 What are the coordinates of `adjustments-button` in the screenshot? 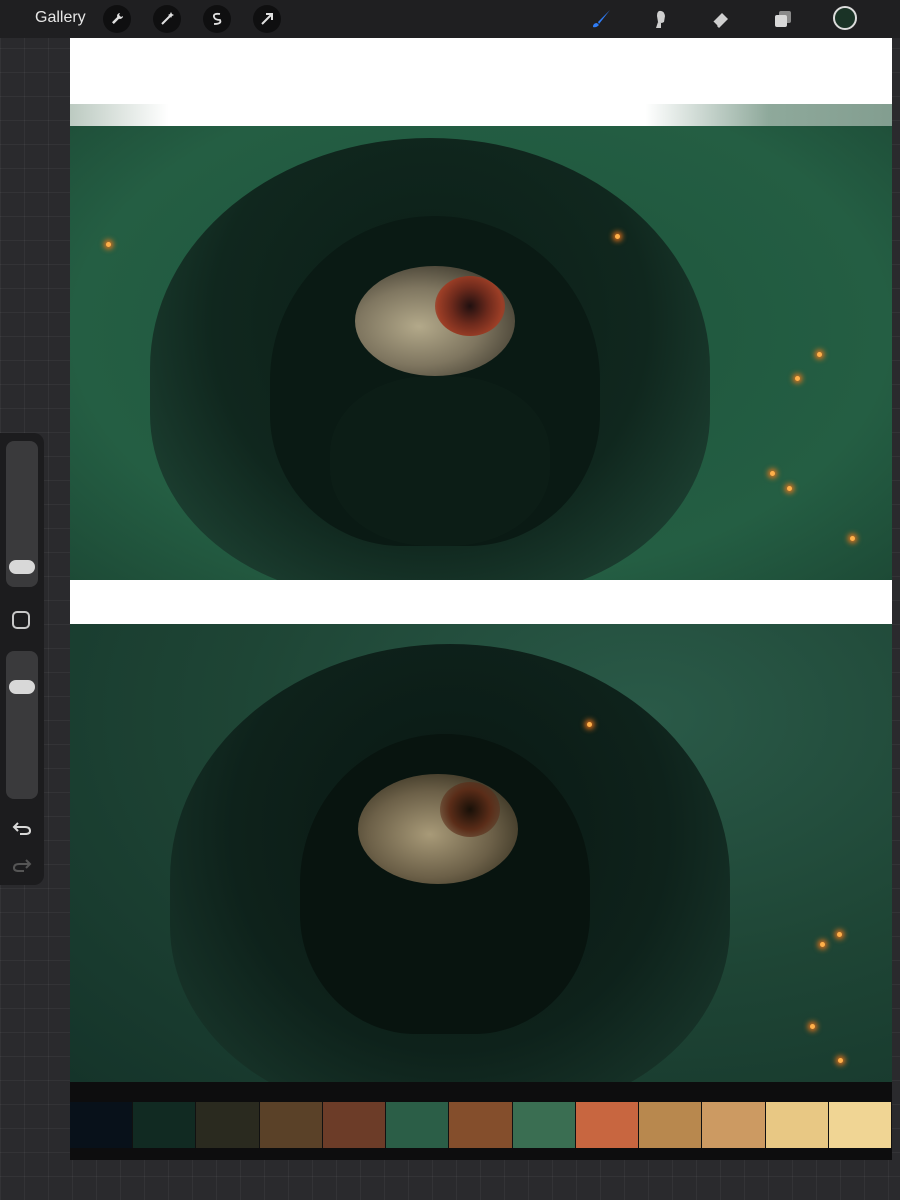 It's located at (167, 19).